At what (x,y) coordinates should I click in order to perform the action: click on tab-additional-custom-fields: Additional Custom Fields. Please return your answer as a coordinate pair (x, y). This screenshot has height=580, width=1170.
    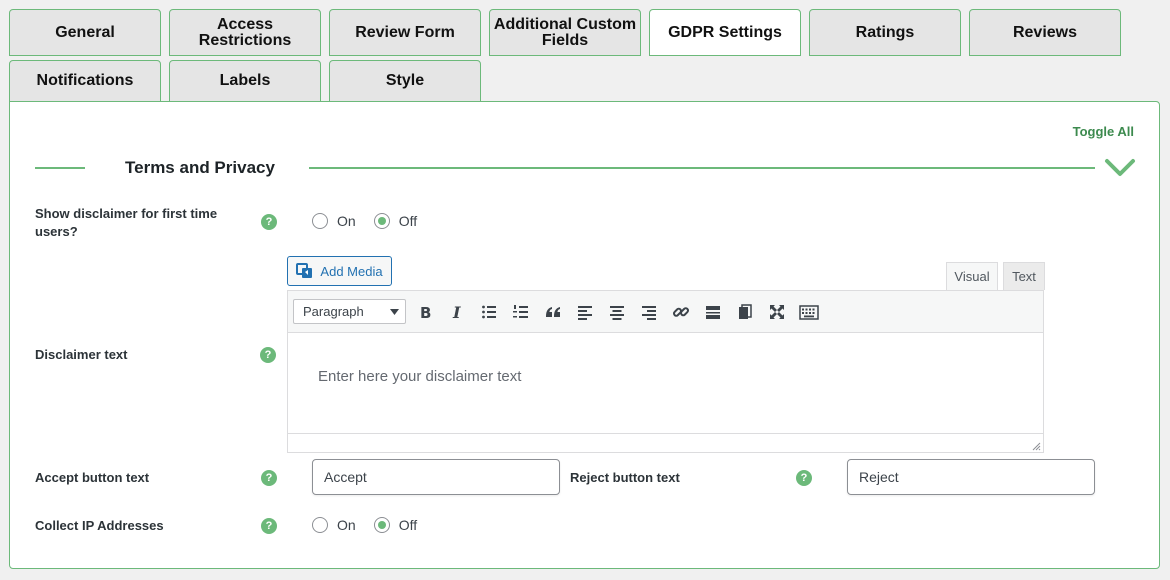
    Looking at the image, I should click on (565, 32).